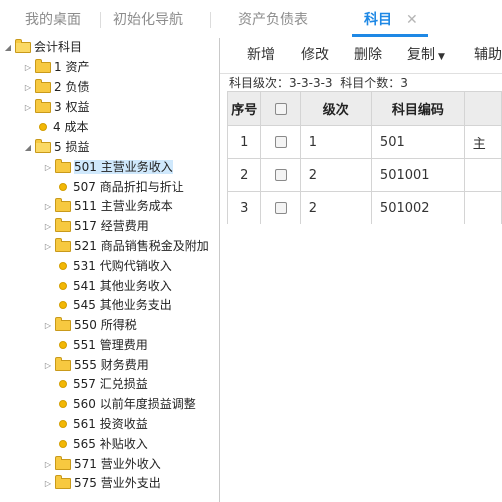 This screenshot has width=502, height=502. I want to click on tree-item: 531 代购代销收入, so click(112, 266).